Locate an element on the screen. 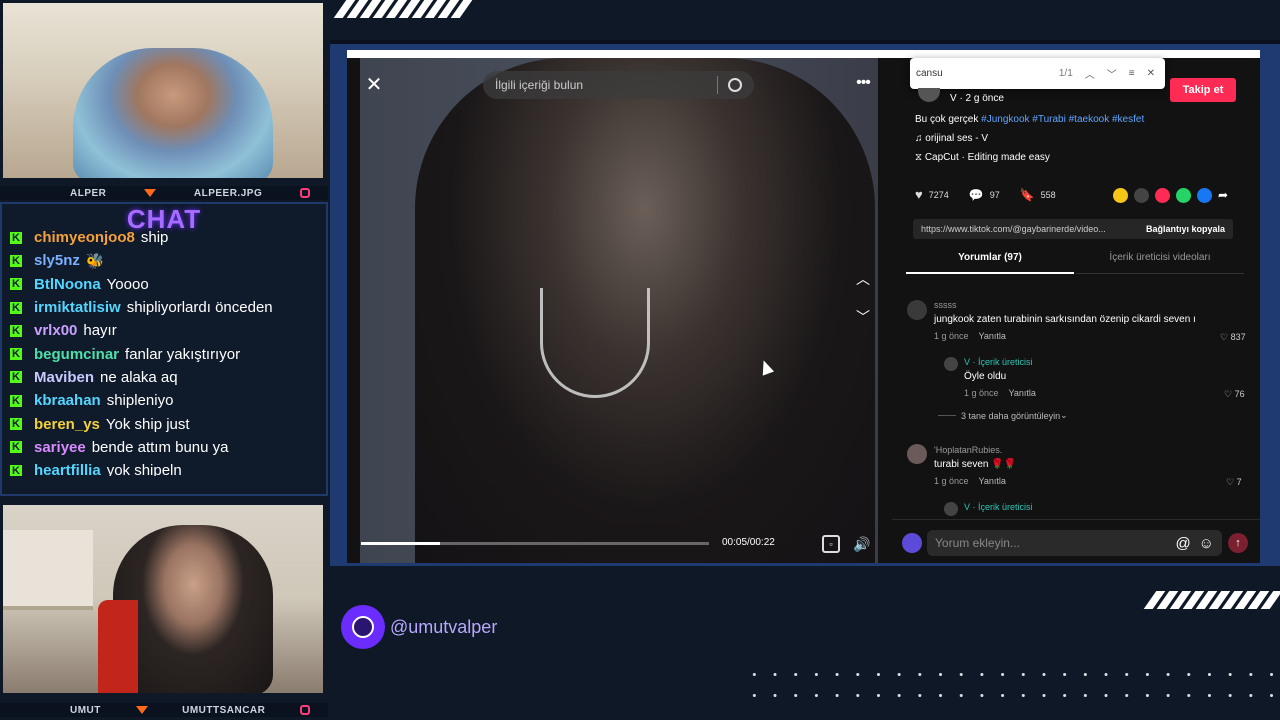 The width and height of the screenshot is (1280, 720). send-comment-button: ↑ is located at coordinates (1238, 543).